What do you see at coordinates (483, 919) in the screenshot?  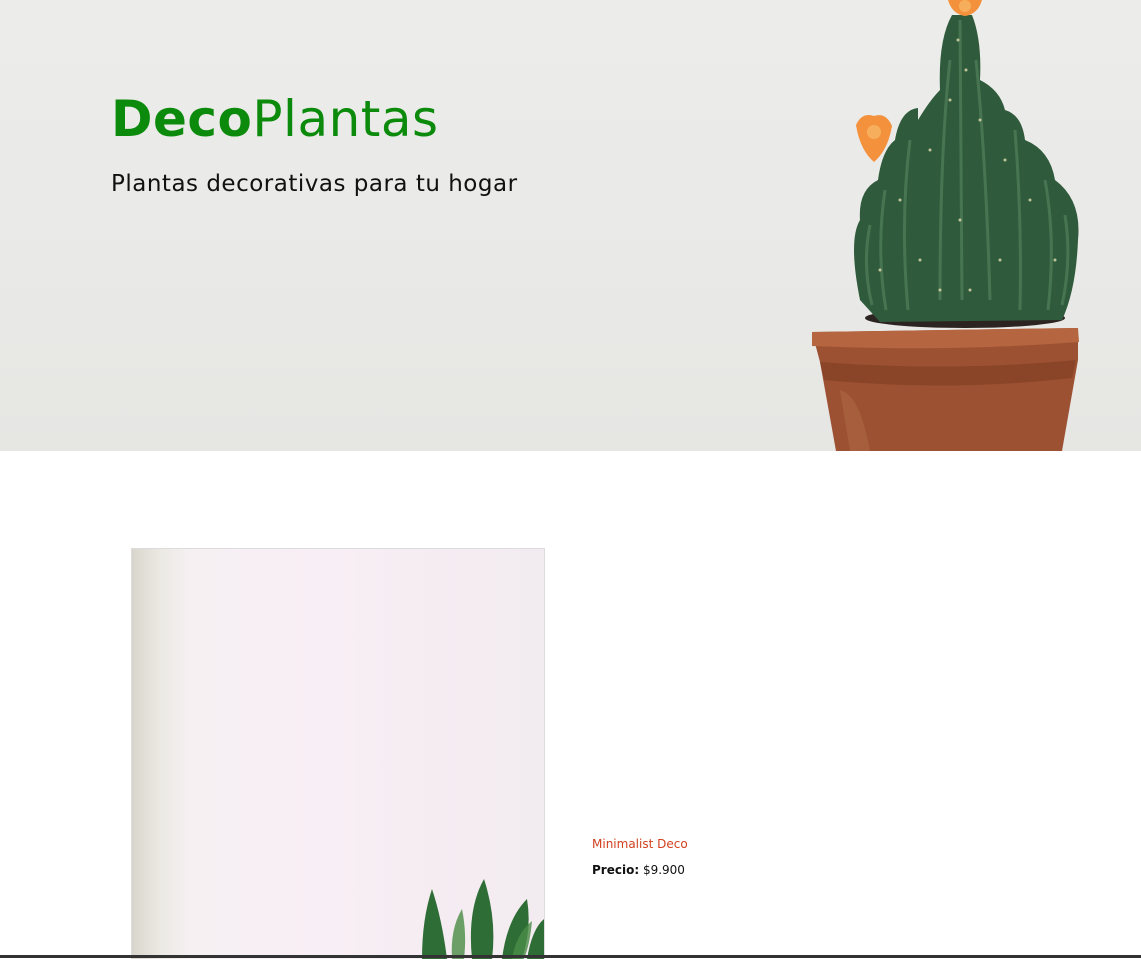 I see `snake-plant-leaves` at bounding box center [483, 919].